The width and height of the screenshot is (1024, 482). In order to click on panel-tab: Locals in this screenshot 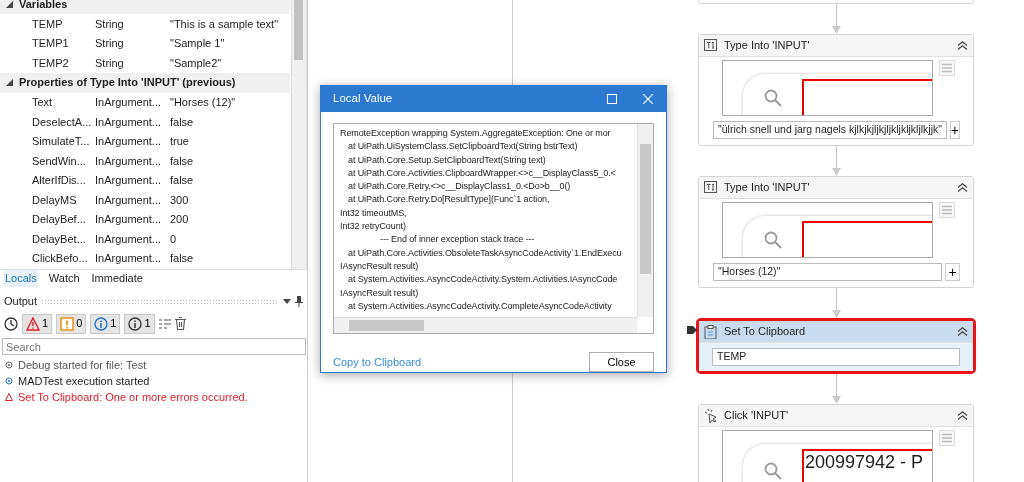, I will do `click(21, 278)`.